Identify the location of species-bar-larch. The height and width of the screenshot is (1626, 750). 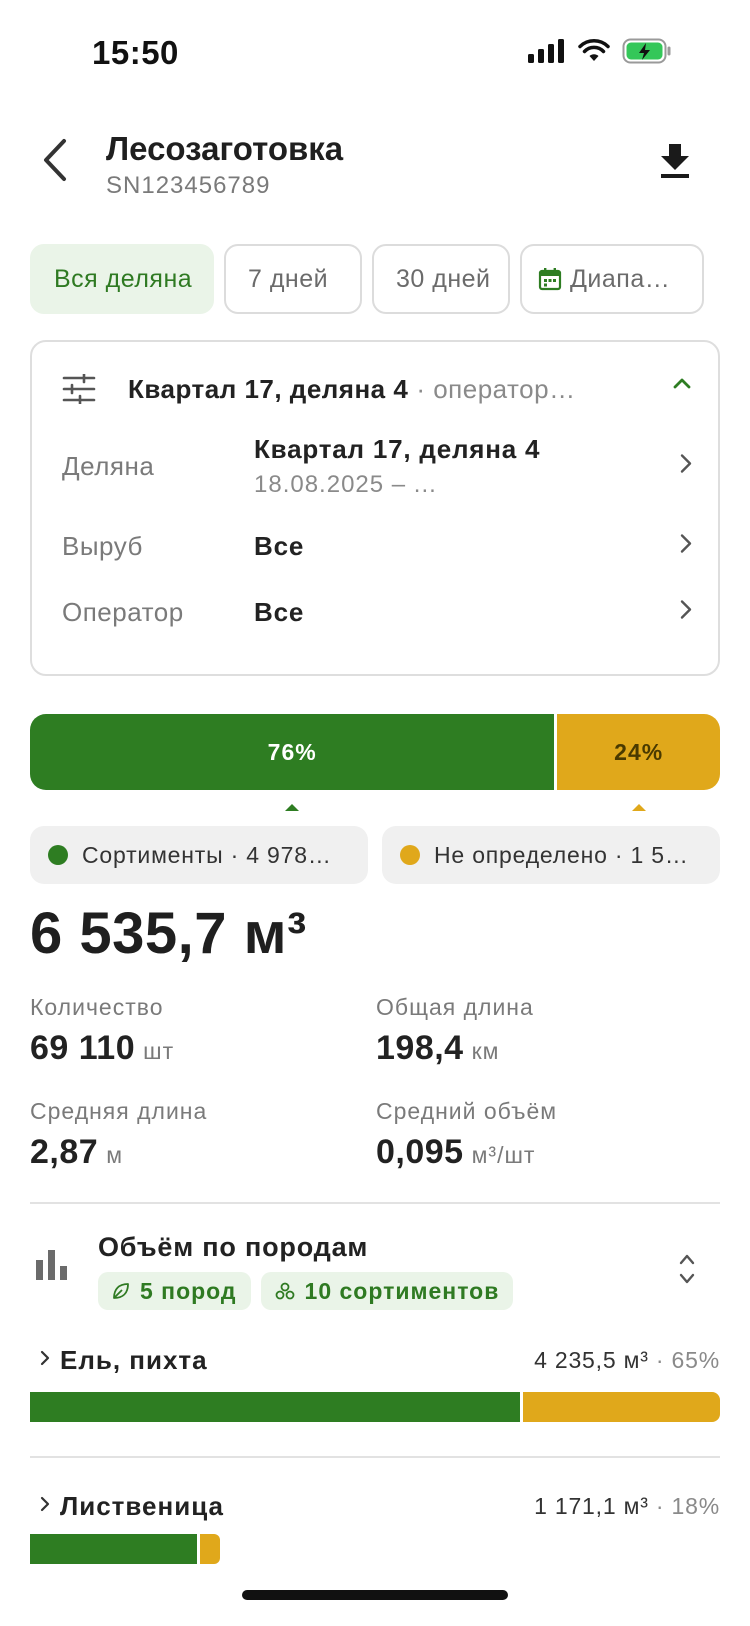
(125, 1549).